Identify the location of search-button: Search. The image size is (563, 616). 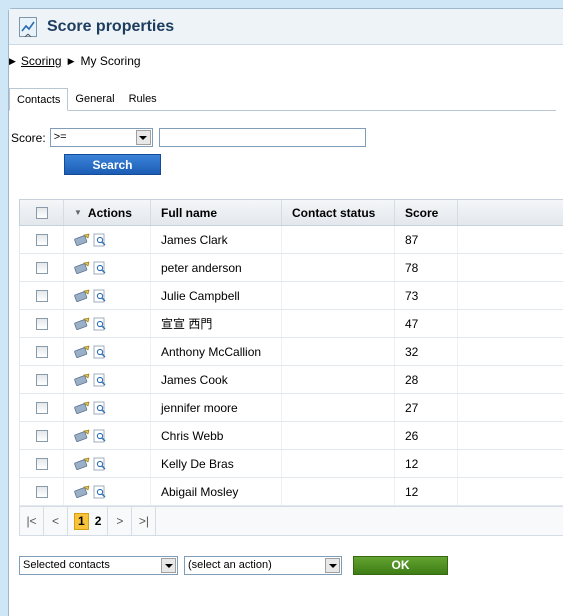
(112, 164).